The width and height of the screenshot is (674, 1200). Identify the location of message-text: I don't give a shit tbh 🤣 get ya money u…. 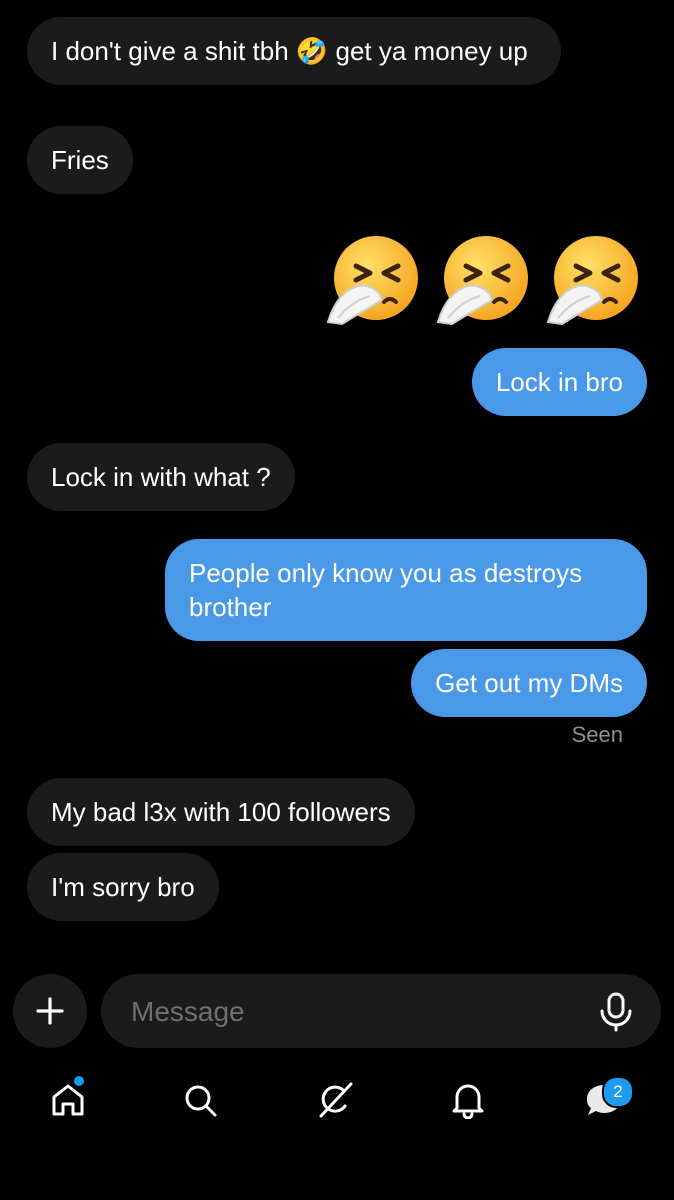
(289, 51).